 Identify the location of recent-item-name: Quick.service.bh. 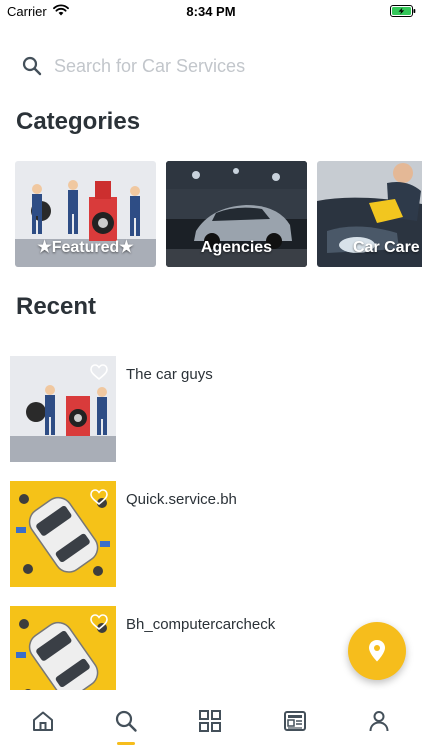
(181, 499).